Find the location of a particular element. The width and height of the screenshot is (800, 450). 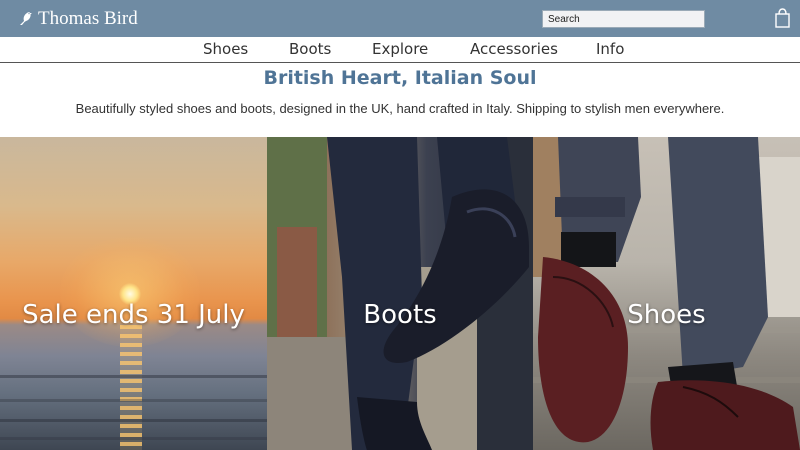

nav-item-explore: Explore is located at coordinates (400, 49).